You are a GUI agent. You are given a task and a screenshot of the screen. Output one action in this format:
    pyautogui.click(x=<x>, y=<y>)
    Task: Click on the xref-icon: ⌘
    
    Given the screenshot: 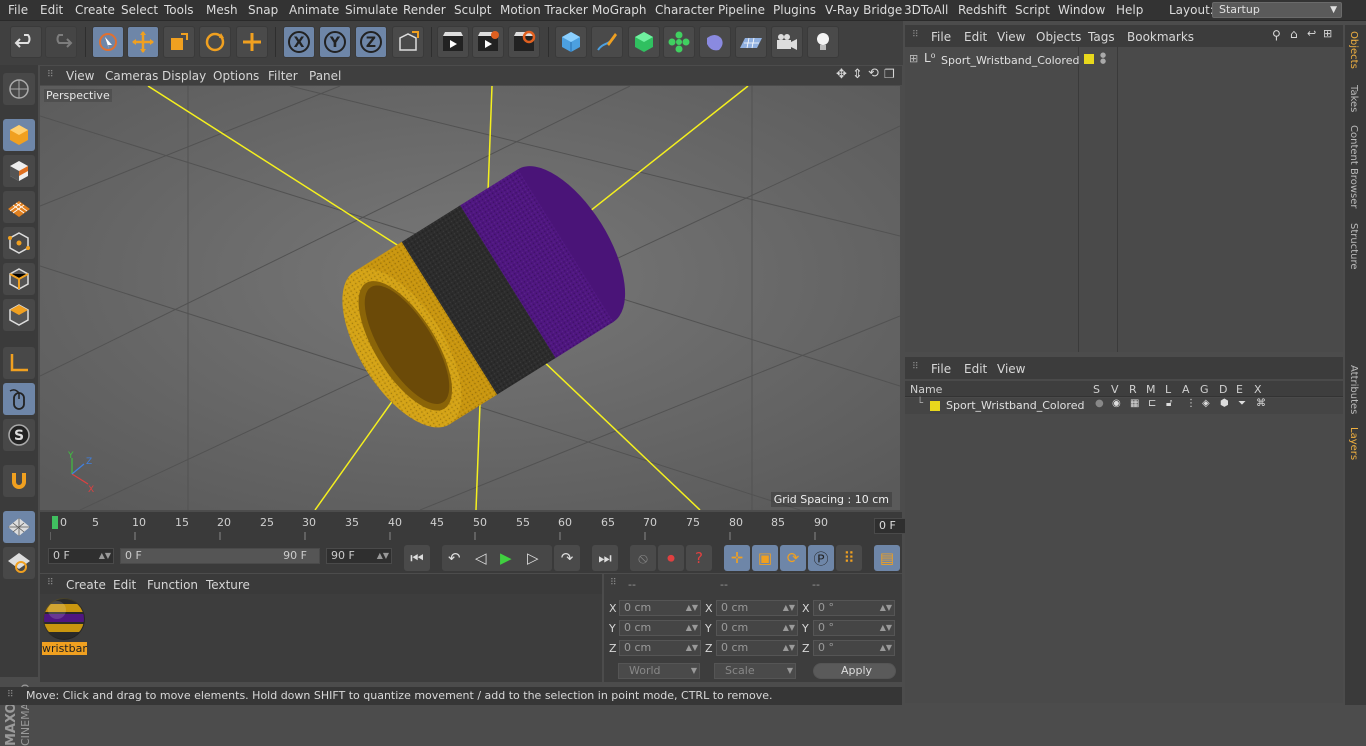 What is the action you would take?
    pyautogui.click(x=1261, y=403)
    